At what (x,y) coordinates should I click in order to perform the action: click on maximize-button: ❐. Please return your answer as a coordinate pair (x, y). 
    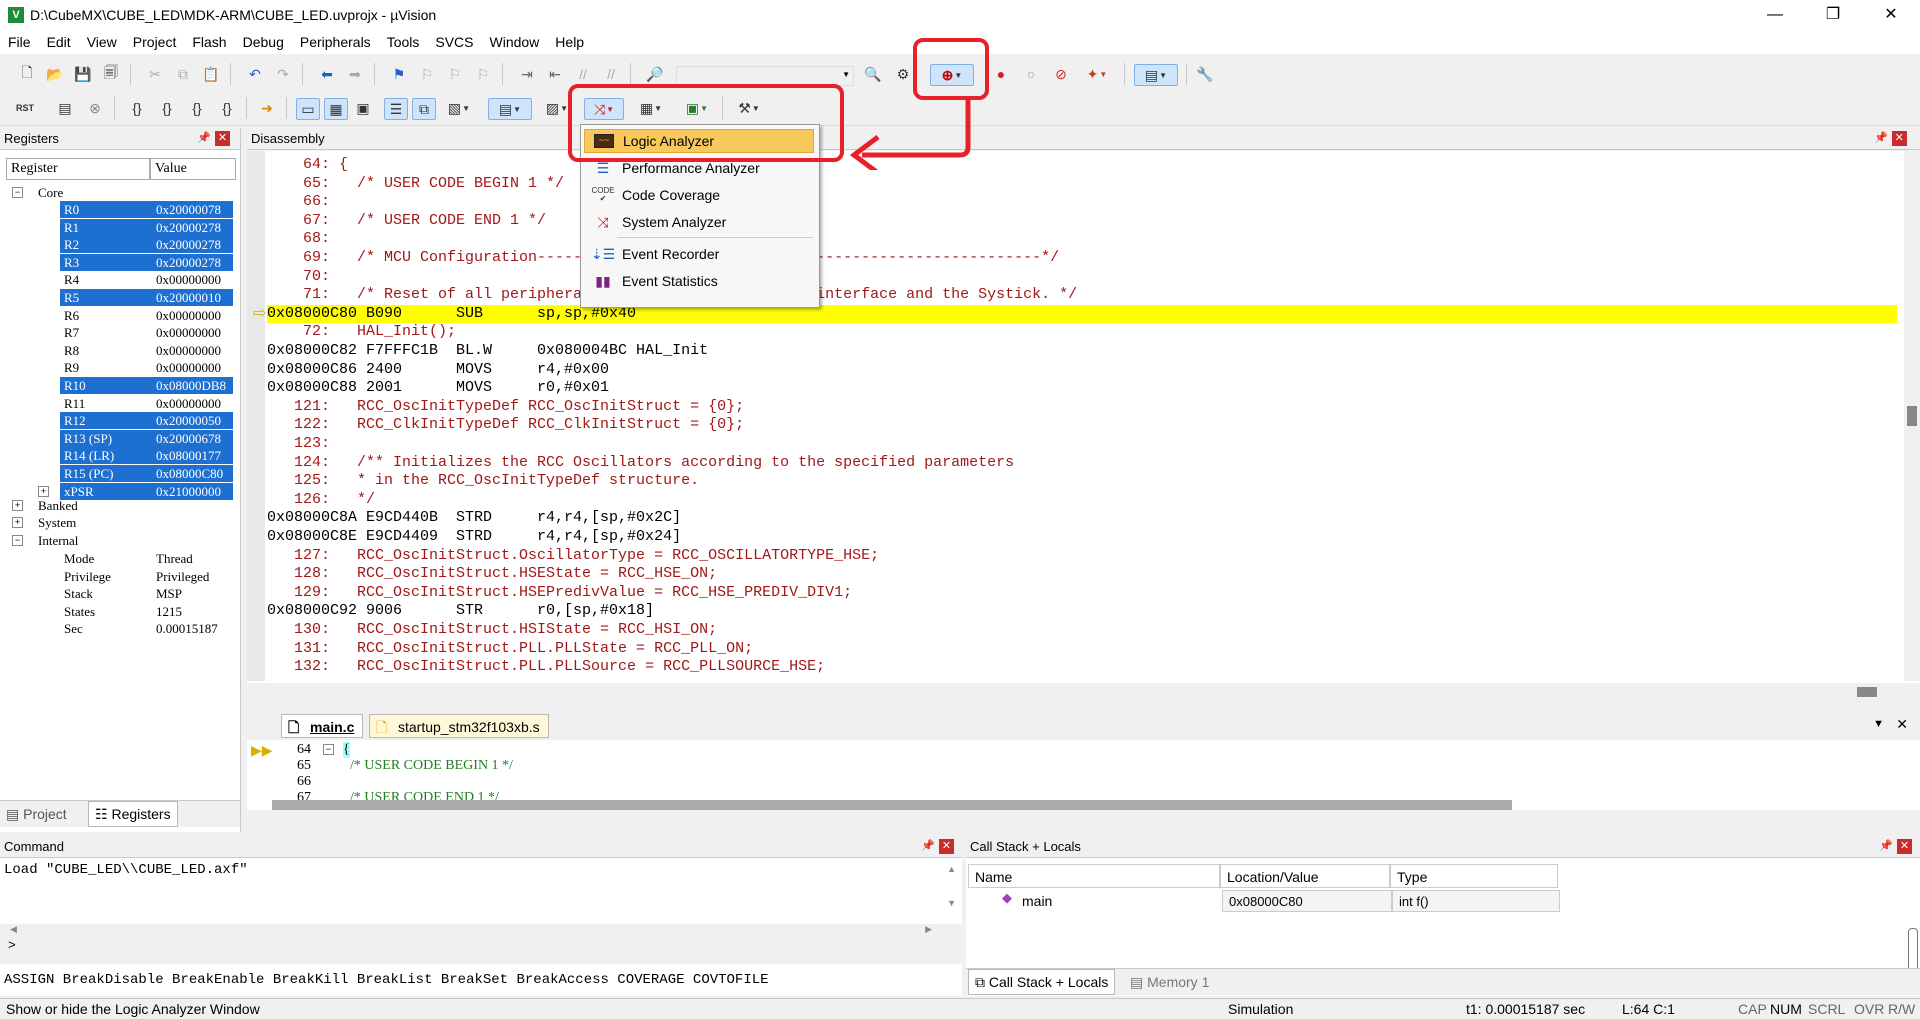
    Looking at the image, I should click on (1833, 15).